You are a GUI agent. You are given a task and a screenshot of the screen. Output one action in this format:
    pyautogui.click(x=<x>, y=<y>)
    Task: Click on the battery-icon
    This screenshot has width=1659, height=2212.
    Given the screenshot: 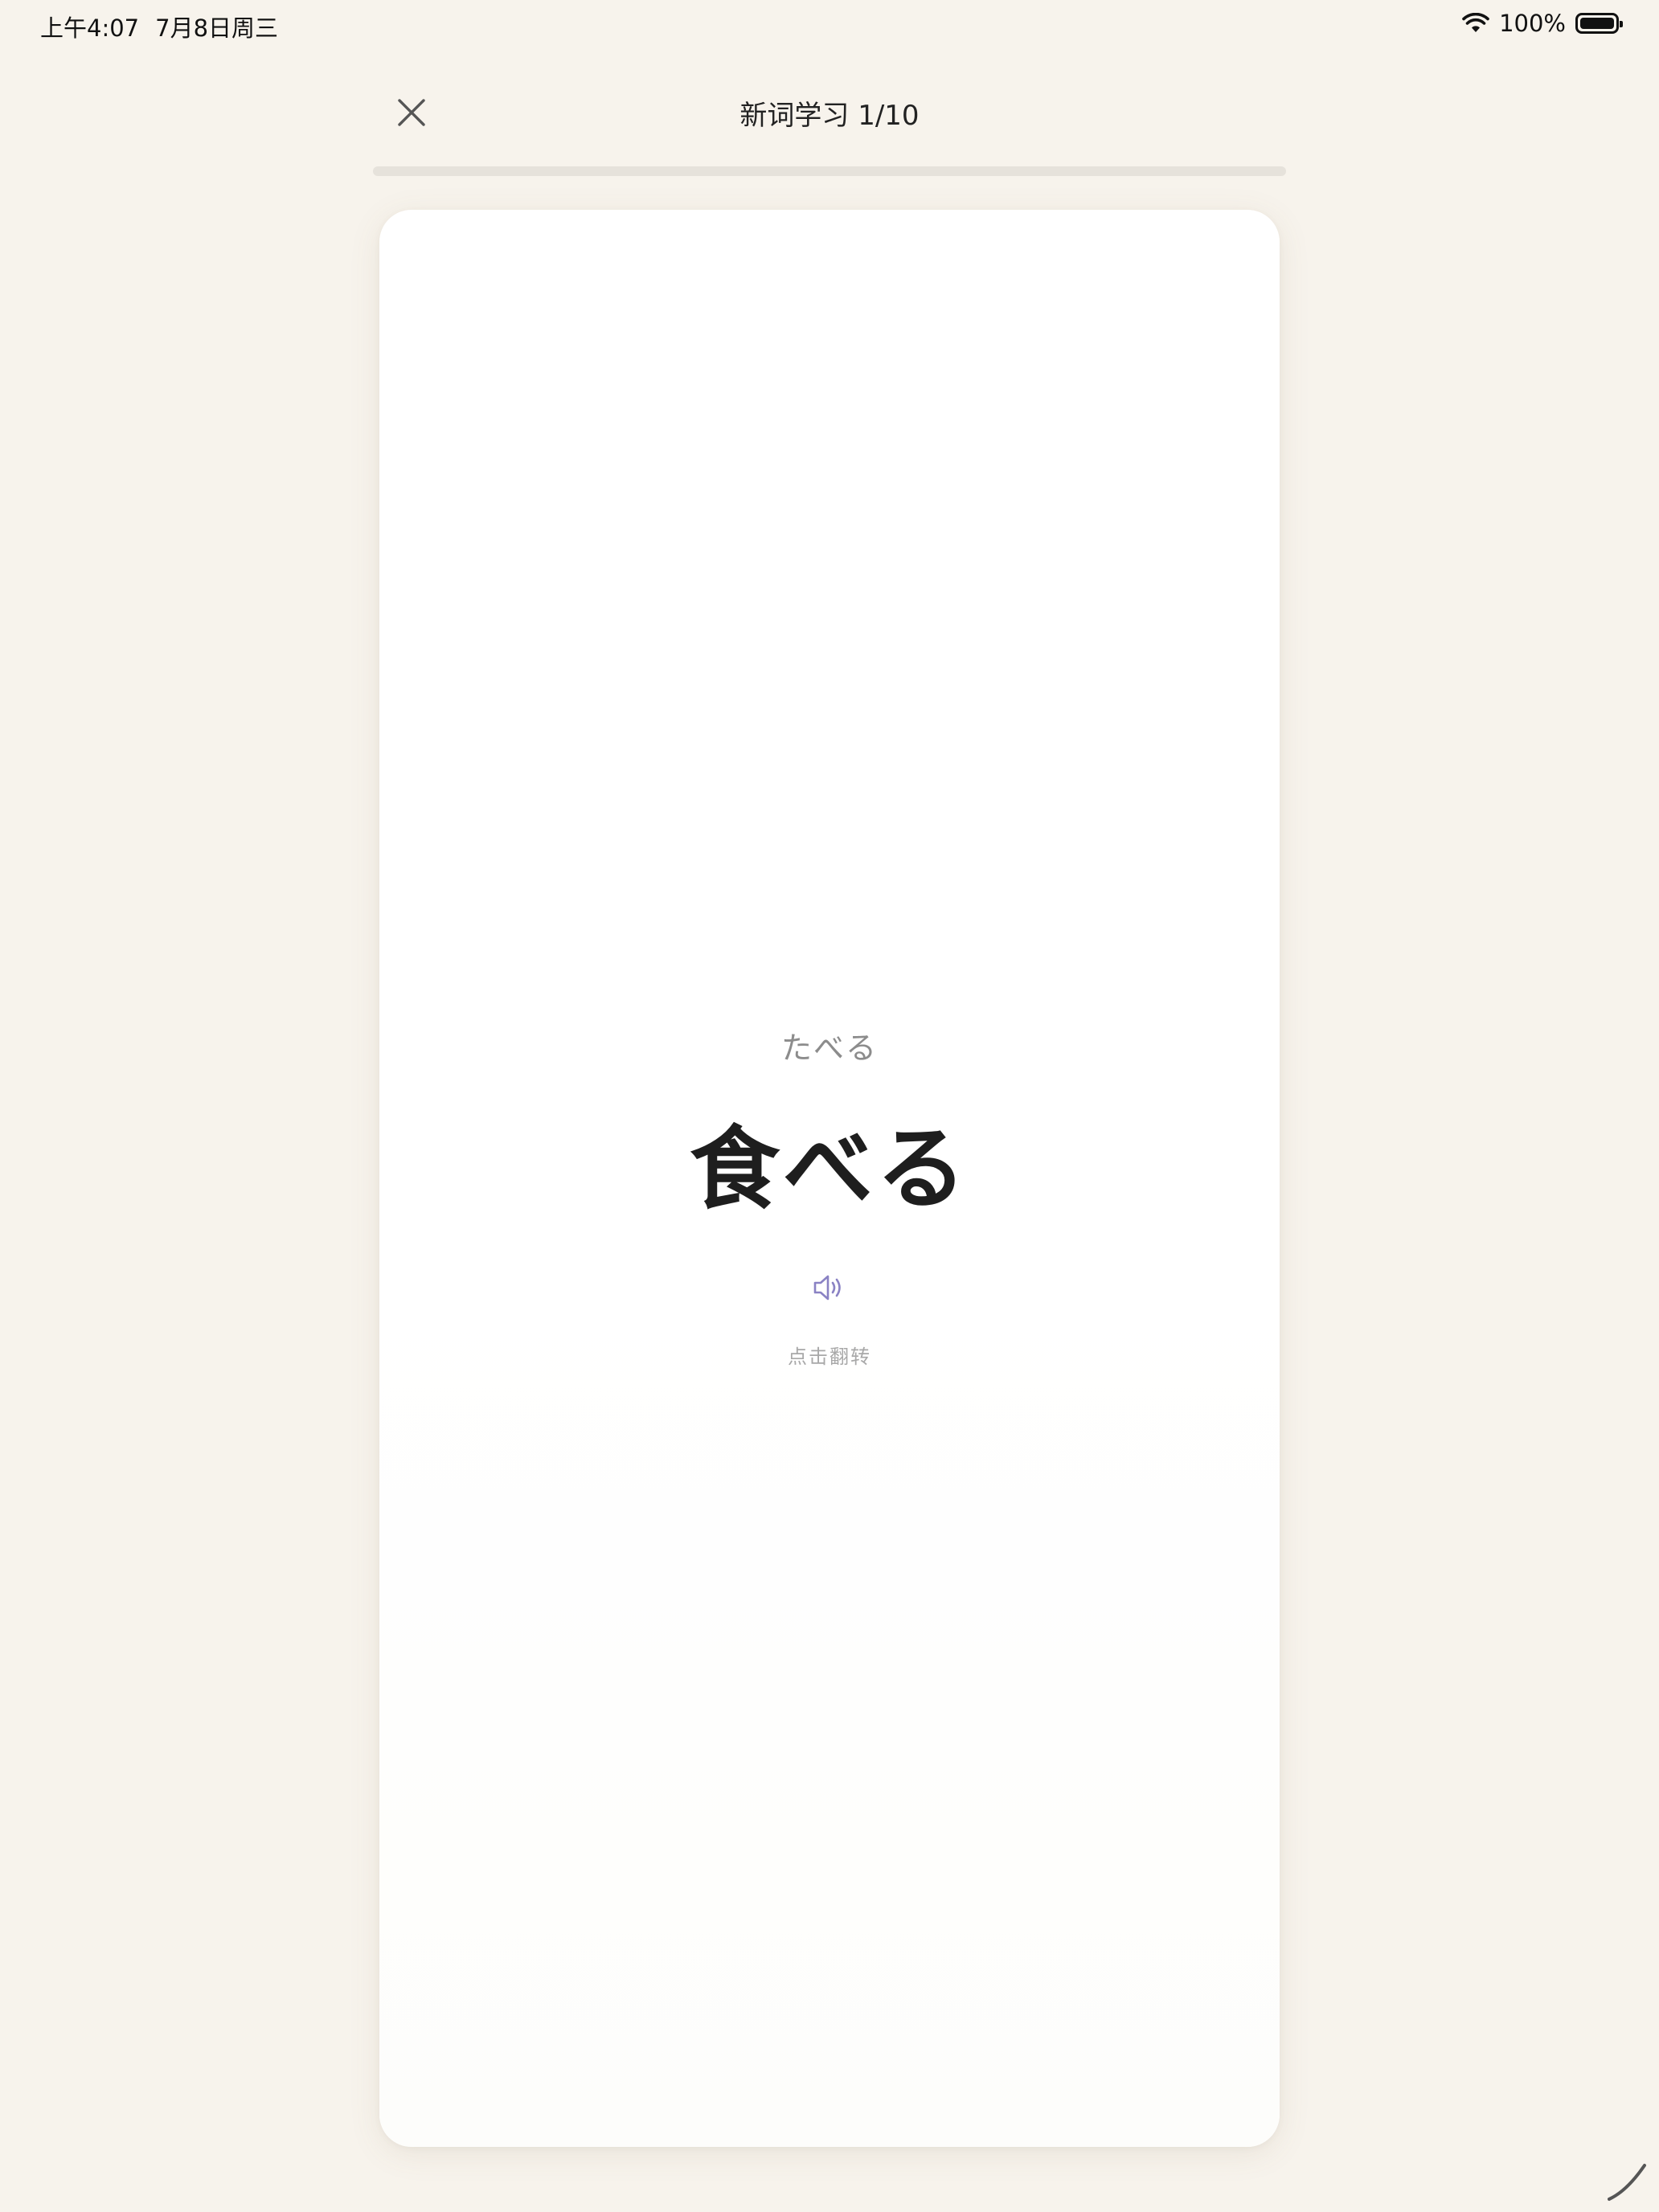 What is the action you would take?
    pyautogui.click(x=1599, y=23)
    